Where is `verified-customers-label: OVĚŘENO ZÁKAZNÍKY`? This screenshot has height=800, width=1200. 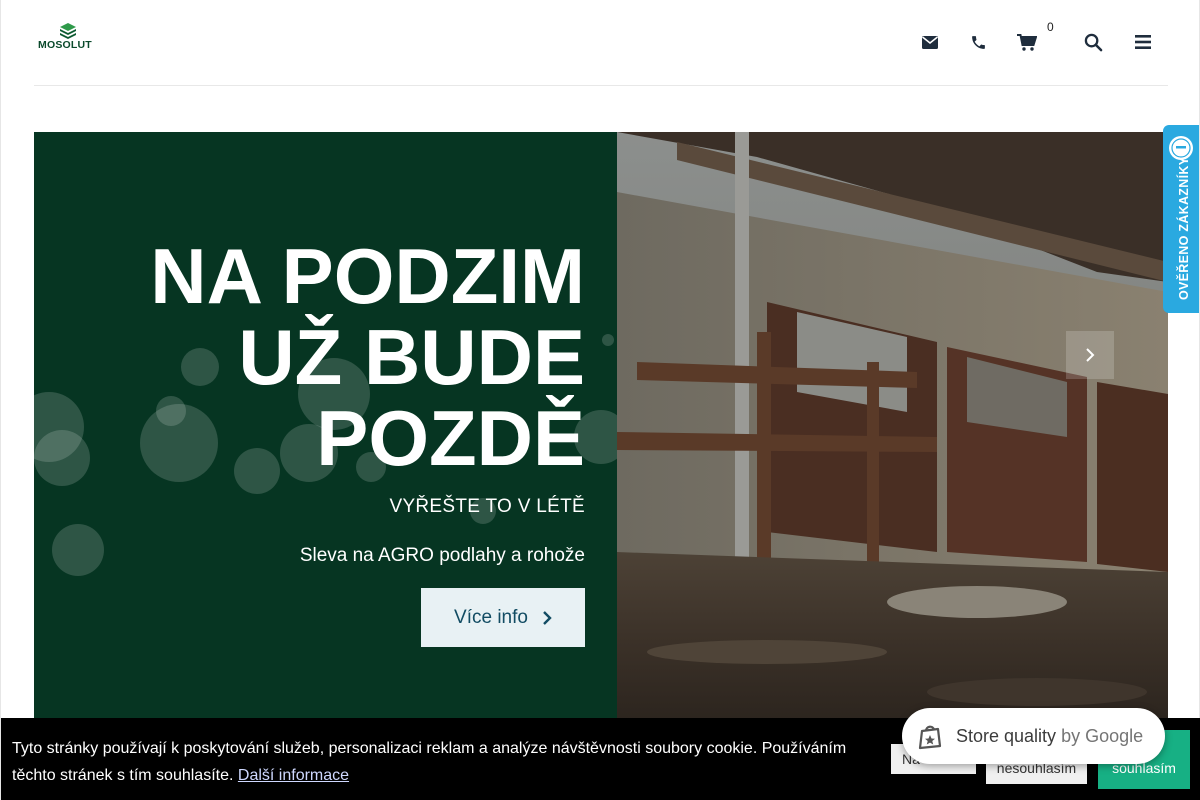
verified-customers-label: OVĚŘENO ZÁKAZNÍKY is located at coordinates (1184, 228).